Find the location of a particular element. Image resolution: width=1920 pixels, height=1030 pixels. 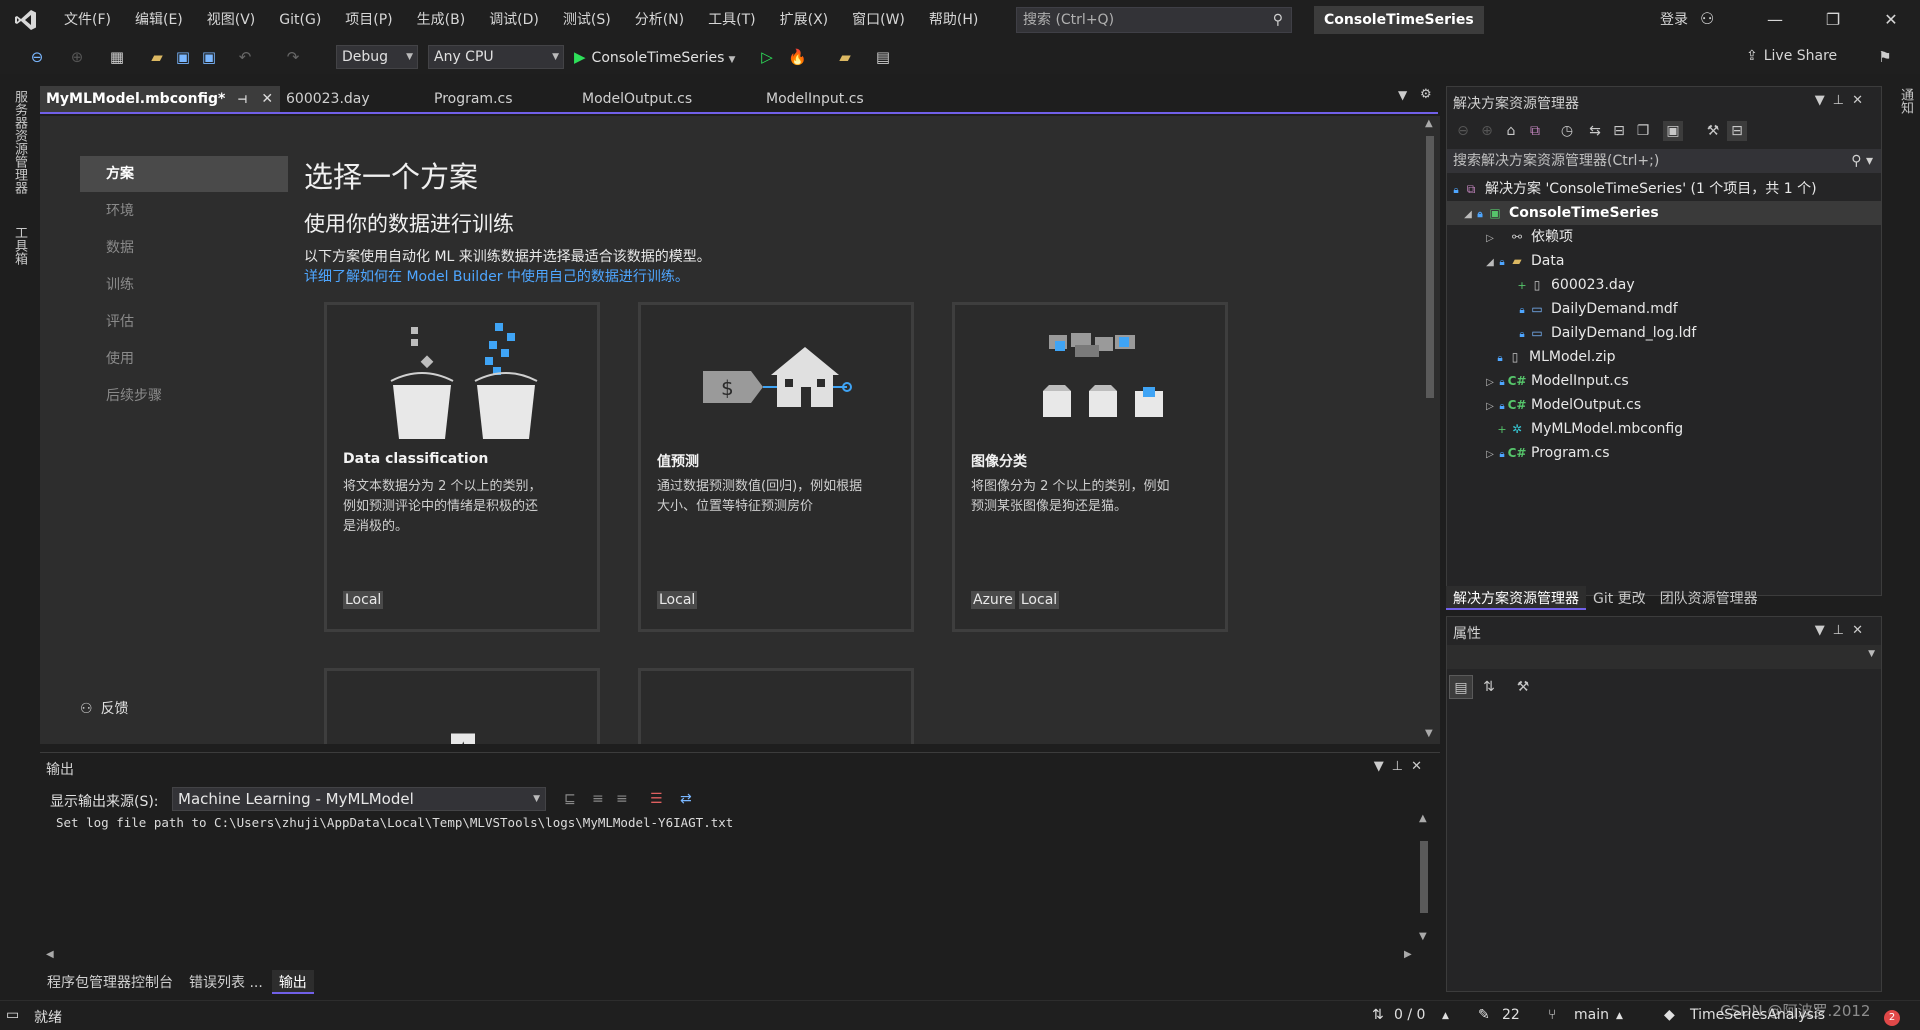

menu-file: 文件(F) is located at coordinates (87, 20).